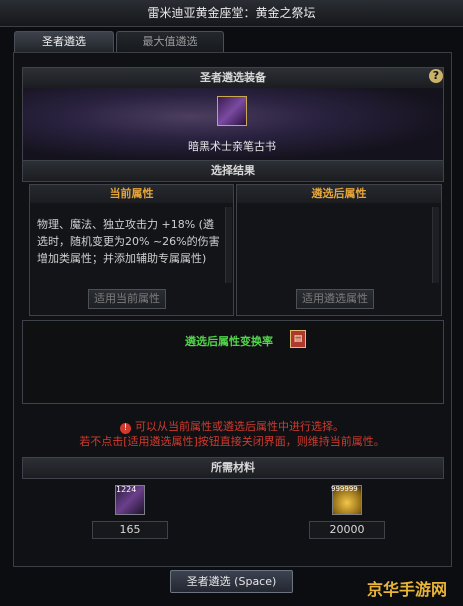  What do you see at coordinates (233, 171) in the screenshot?
I see `result-section-header: 选择结果` at bounding box center [233, 171].